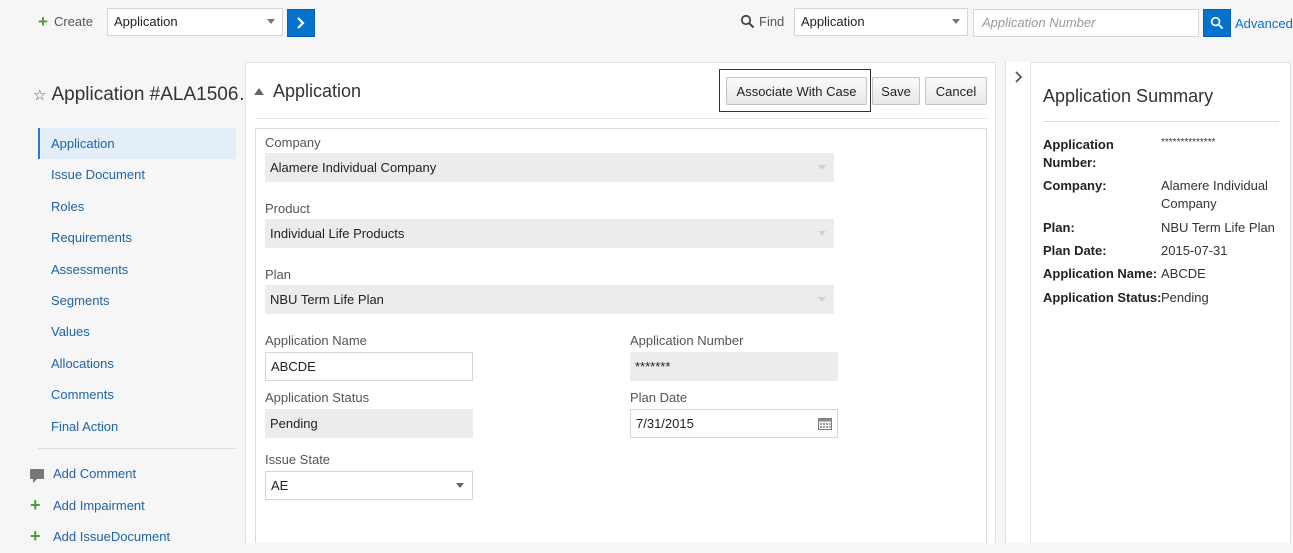 The image size is (1293, 553). I want to click on application-status-value: Pending, so click(294, 423).